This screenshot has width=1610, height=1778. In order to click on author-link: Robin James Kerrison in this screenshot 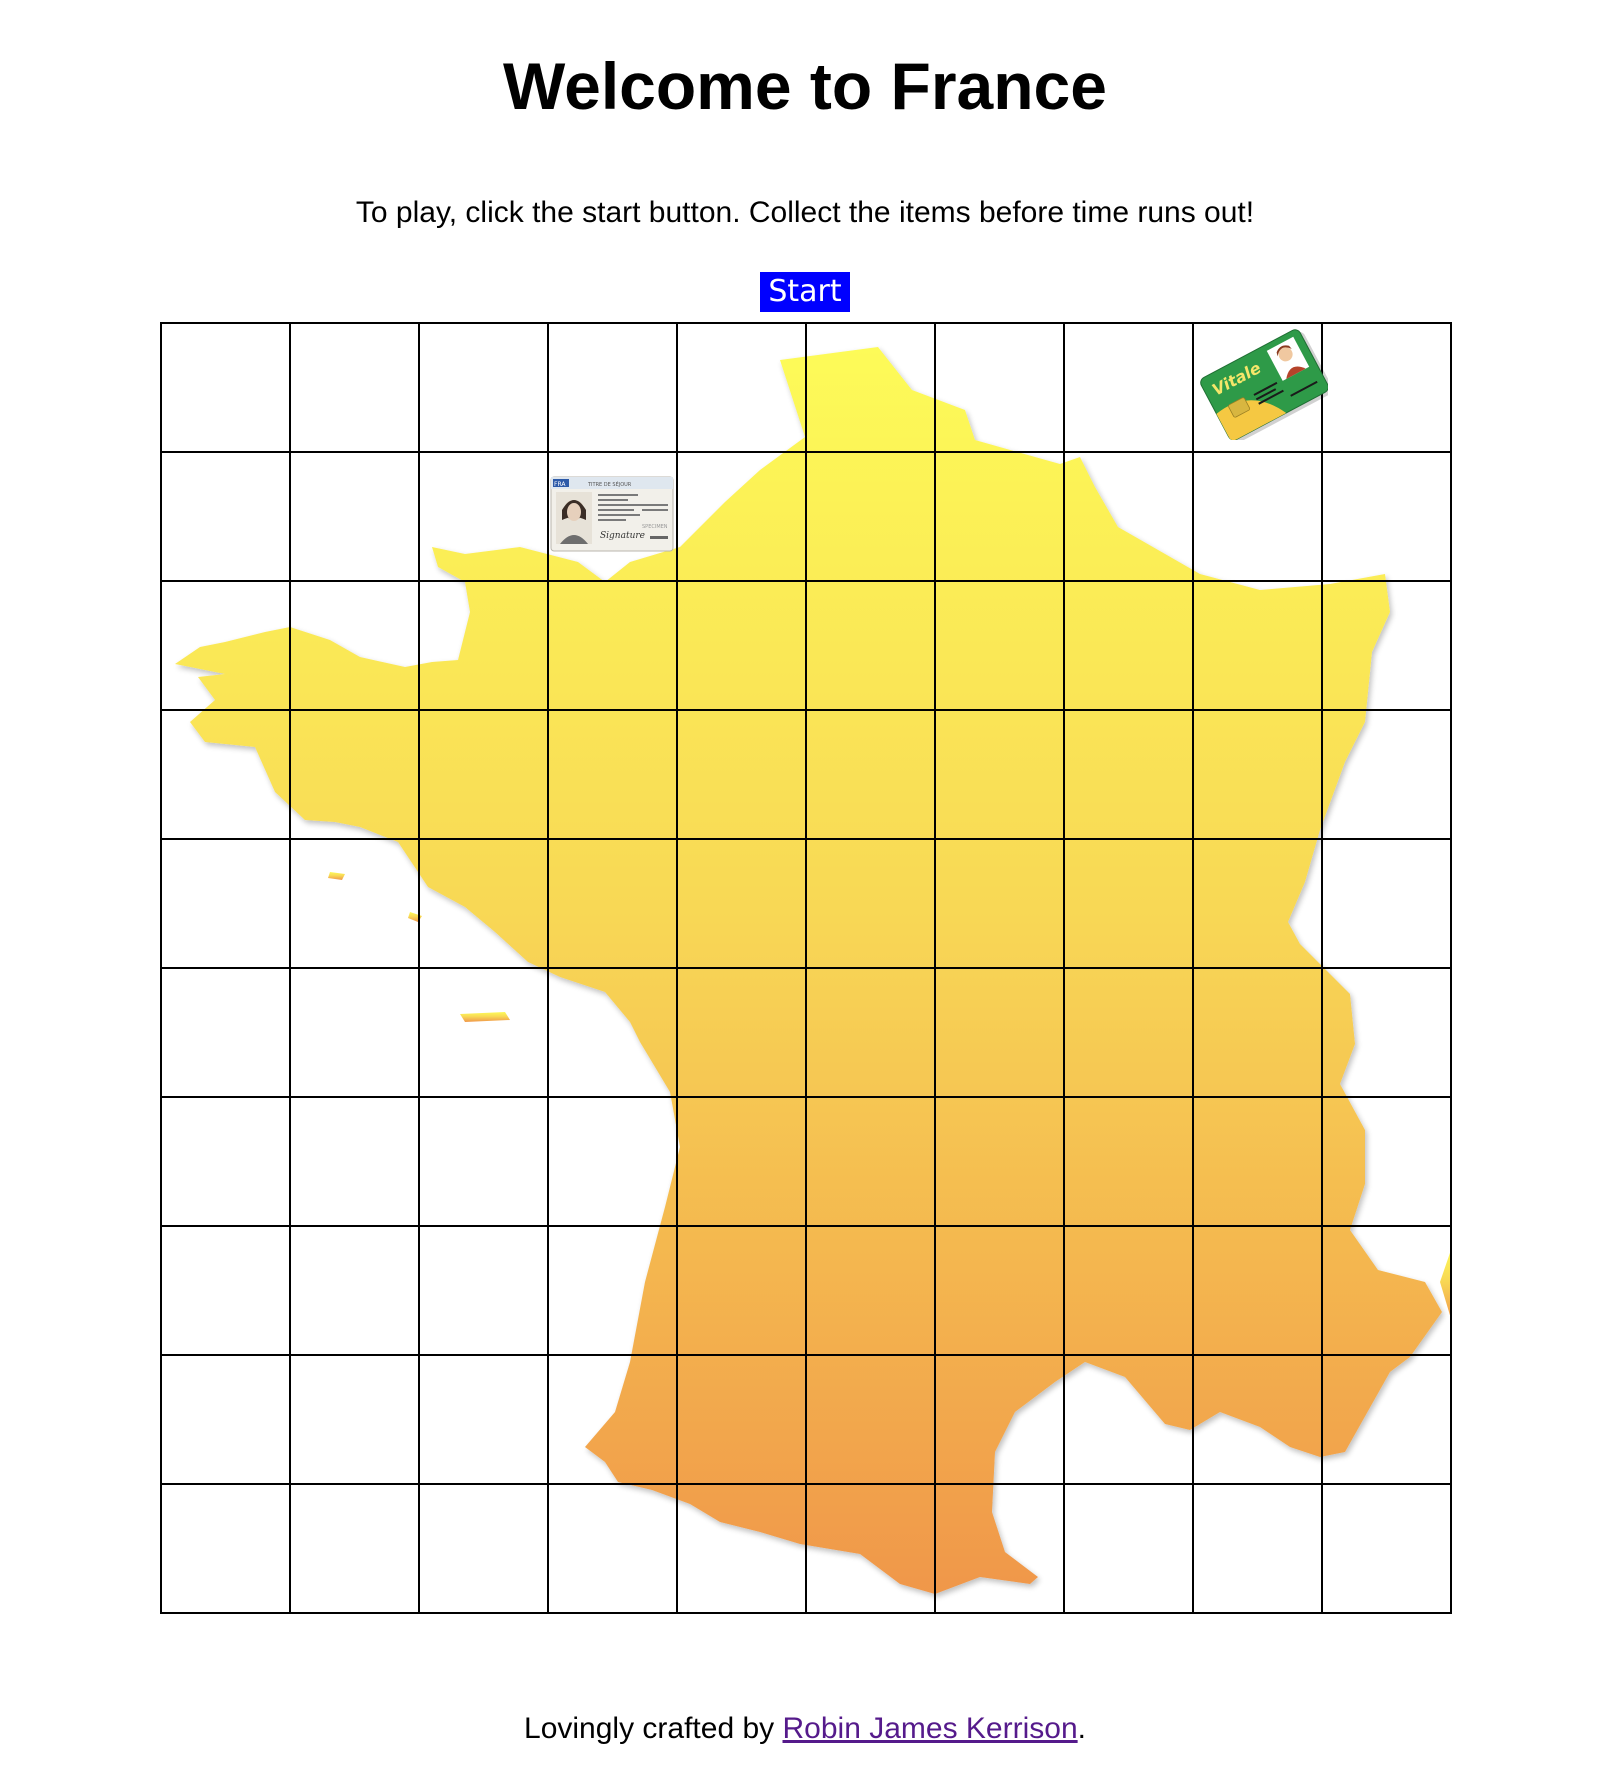, I will do `click(930, 1728)`.